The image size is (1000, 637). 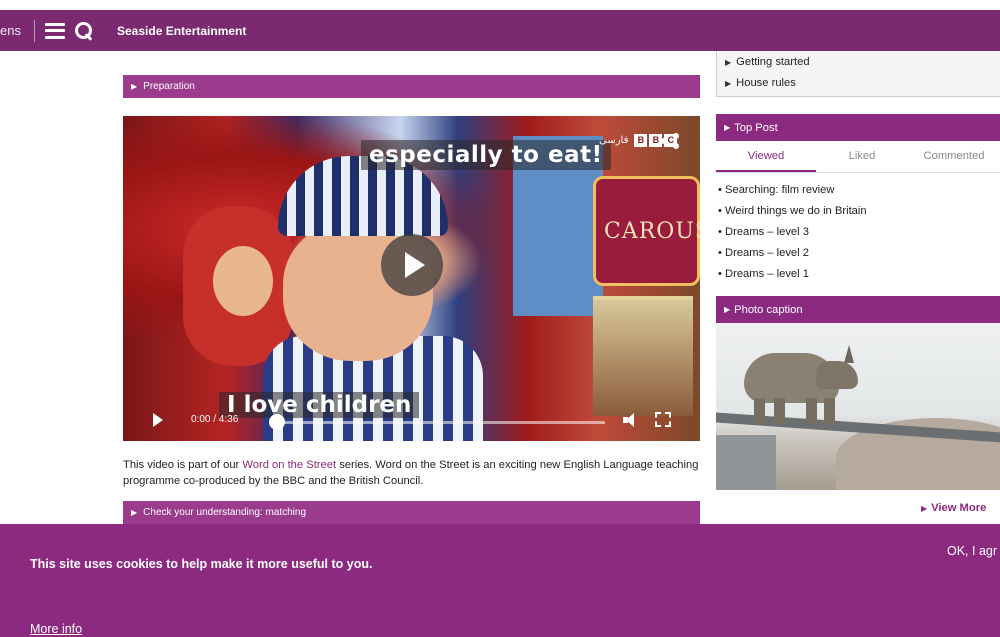 I want to click on sidebar-link-label: House rules, so click(x=766, y=83).